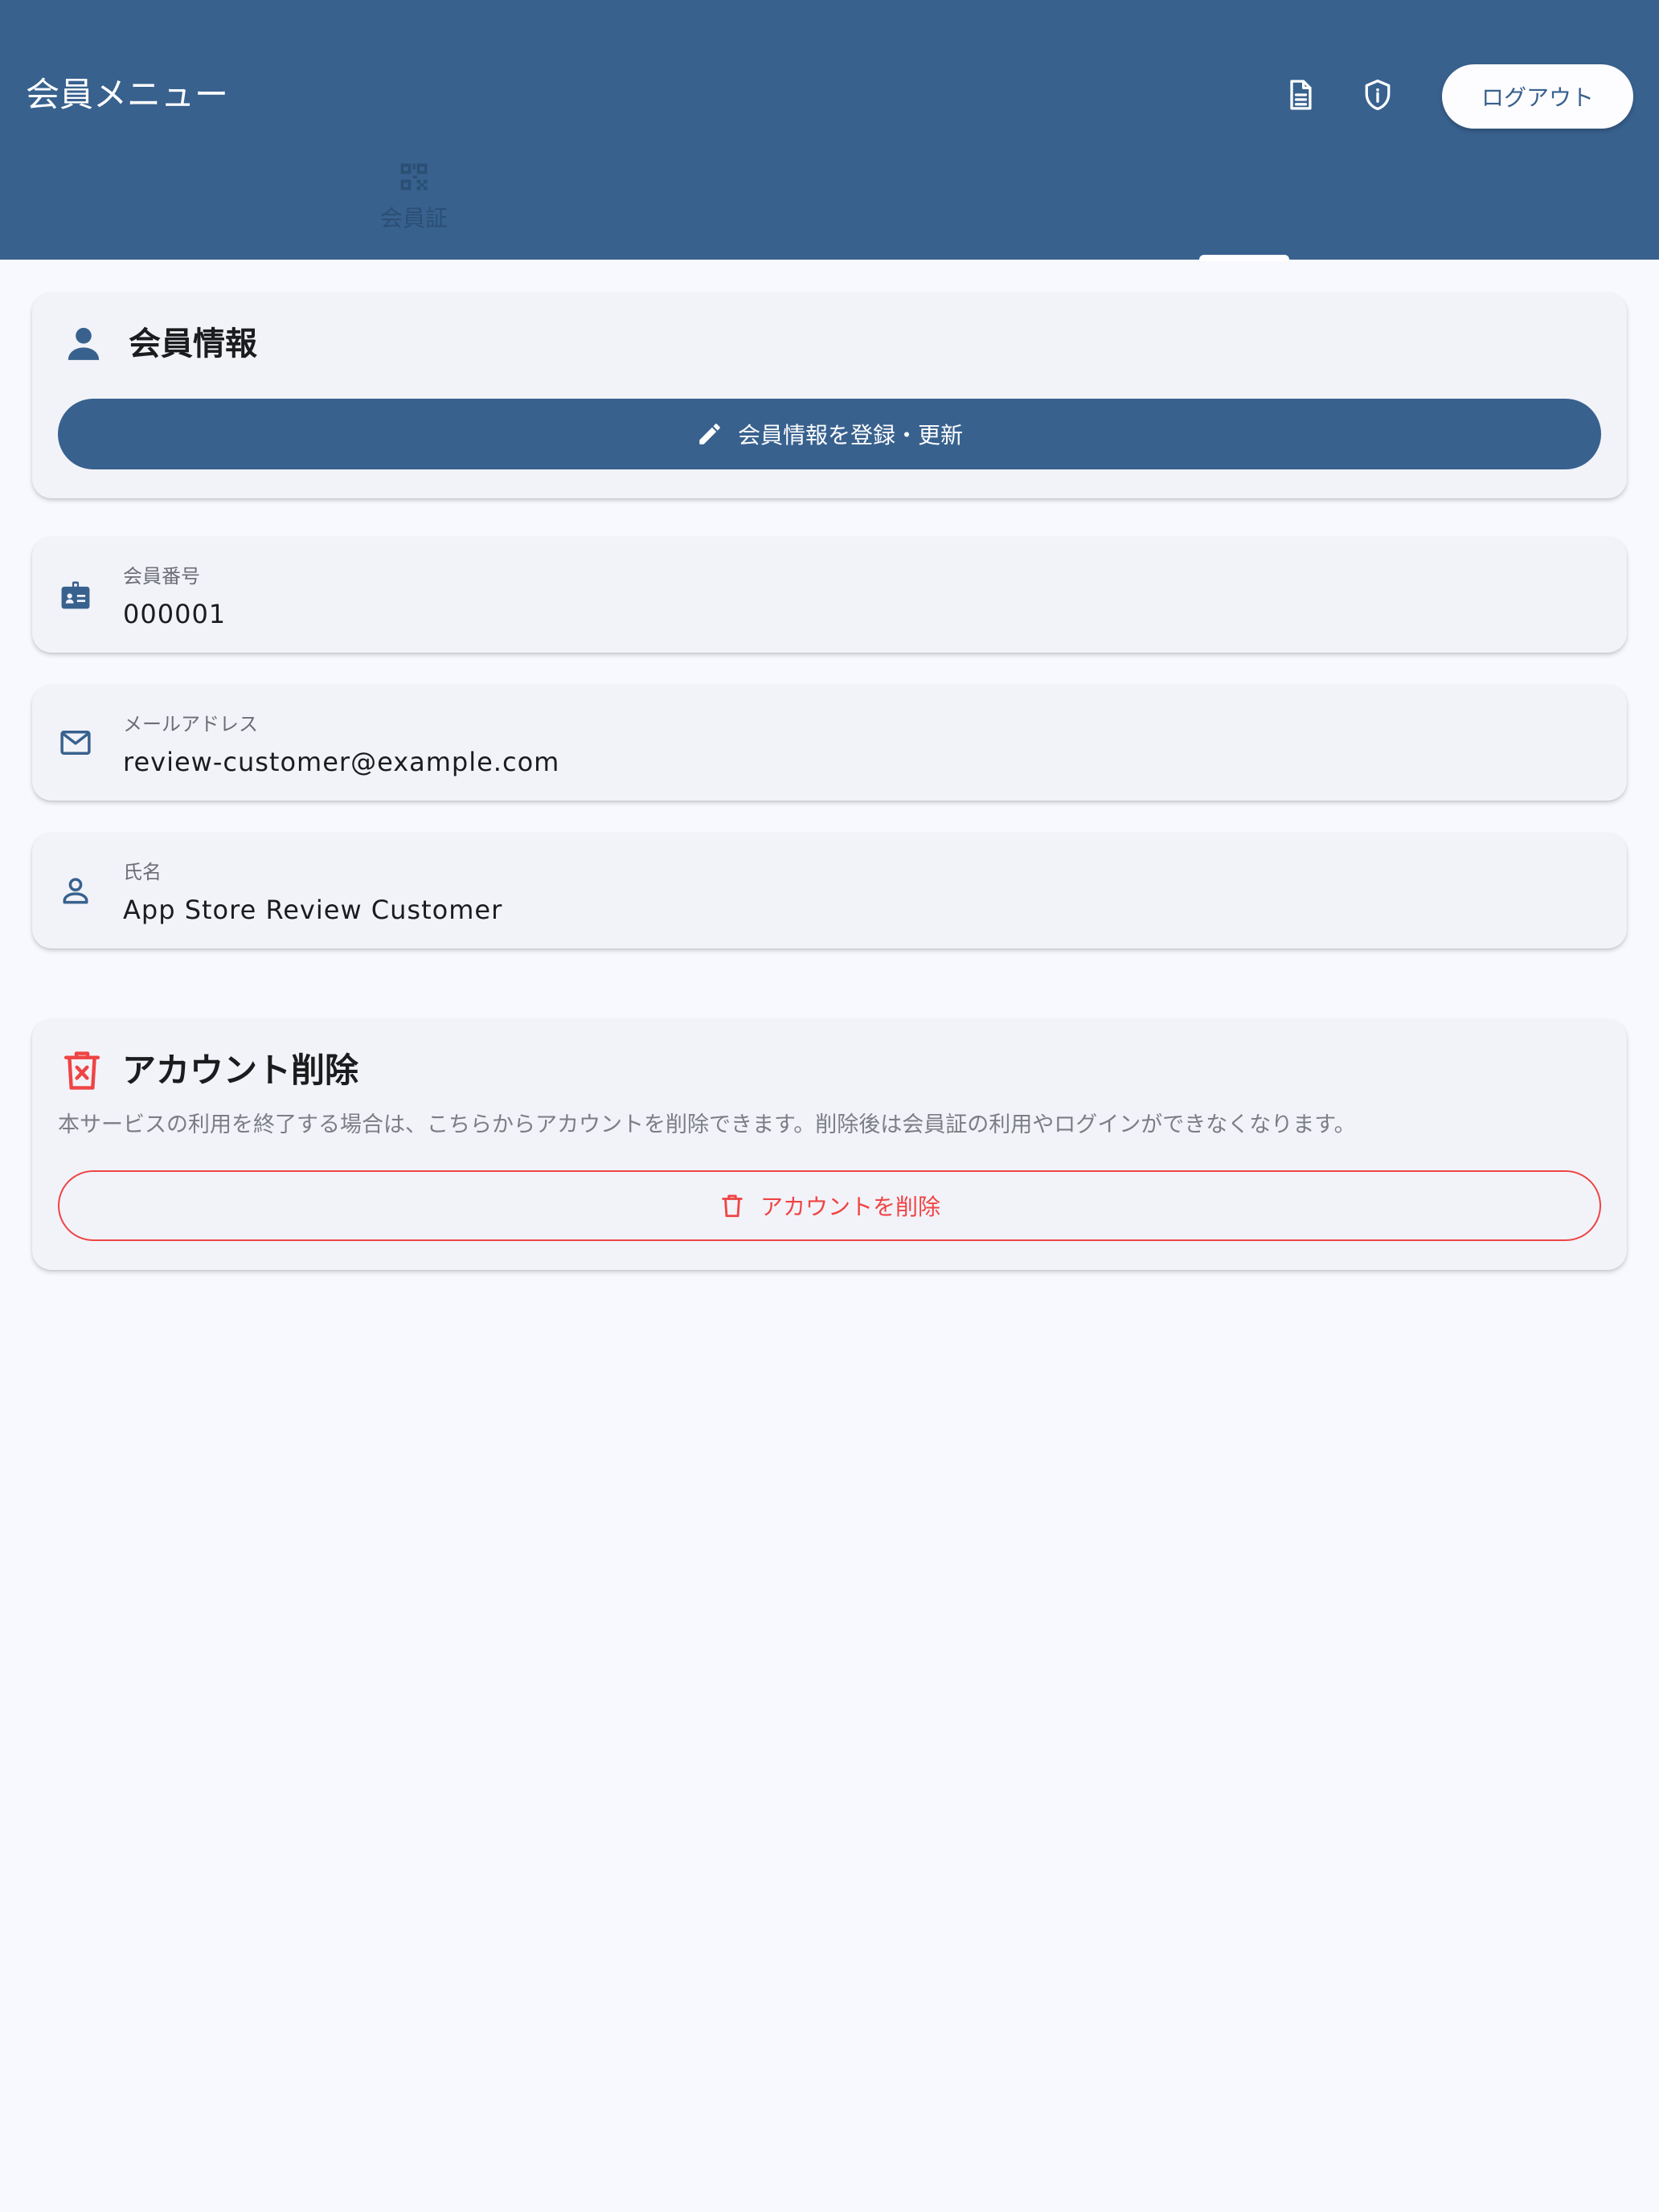  Describe the element at coordinates (414, 199) in the screenshot. I see `tab-member-card: 会員証` at that location.